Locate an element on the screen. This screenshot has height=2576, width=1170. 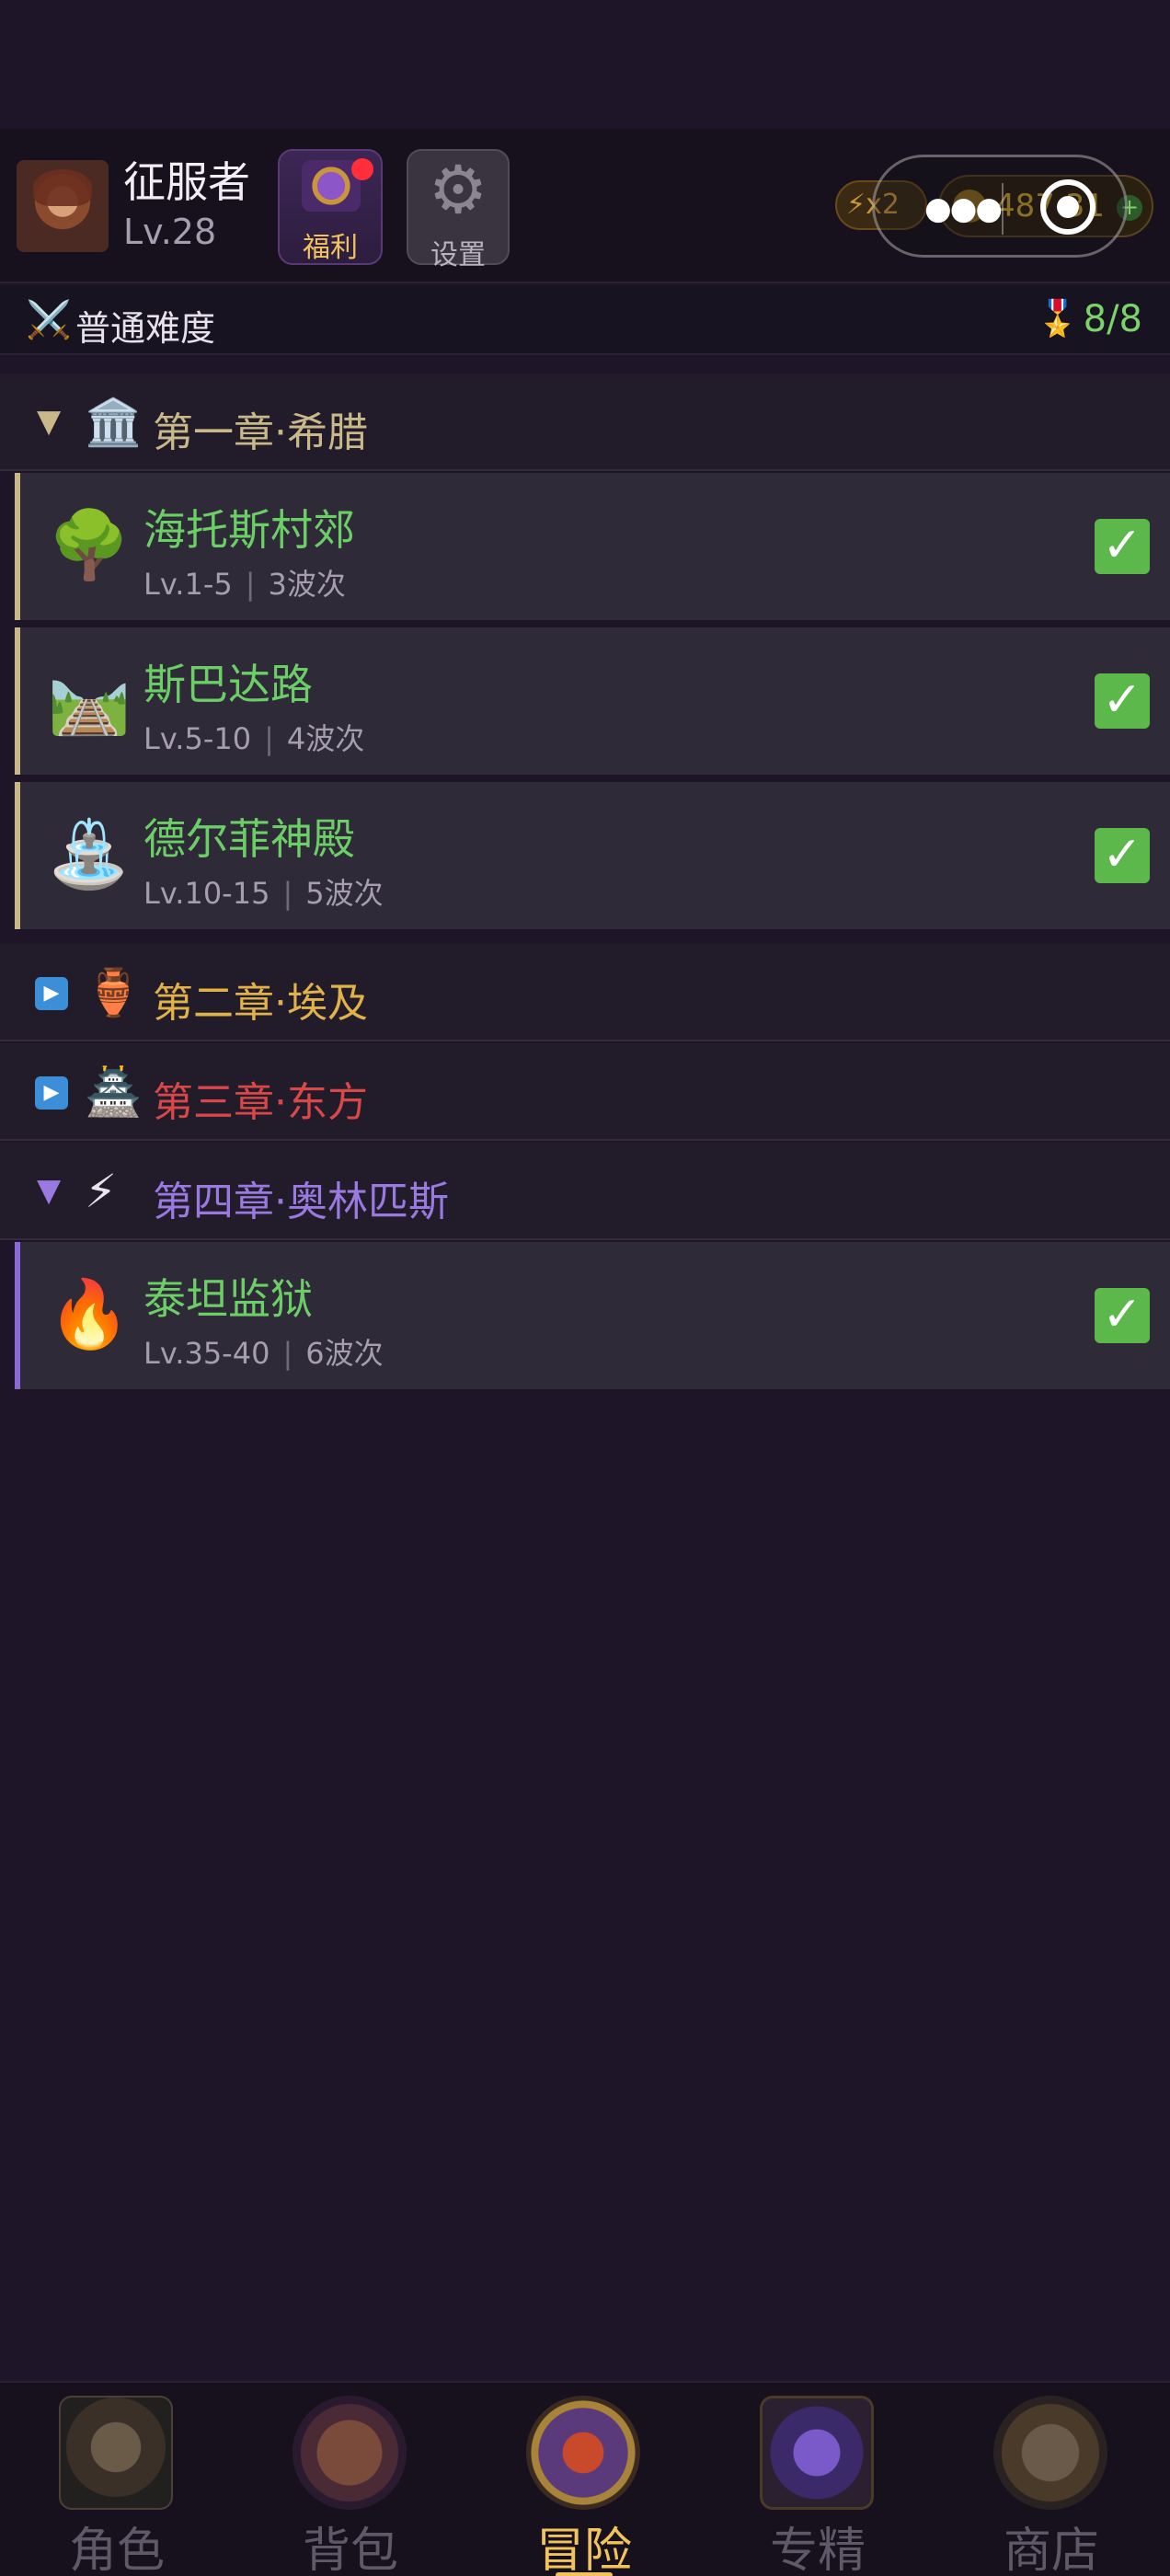
chapter-header-3: ▶ 🏯 第三章·东方 is located at coordinates (585, 1092).